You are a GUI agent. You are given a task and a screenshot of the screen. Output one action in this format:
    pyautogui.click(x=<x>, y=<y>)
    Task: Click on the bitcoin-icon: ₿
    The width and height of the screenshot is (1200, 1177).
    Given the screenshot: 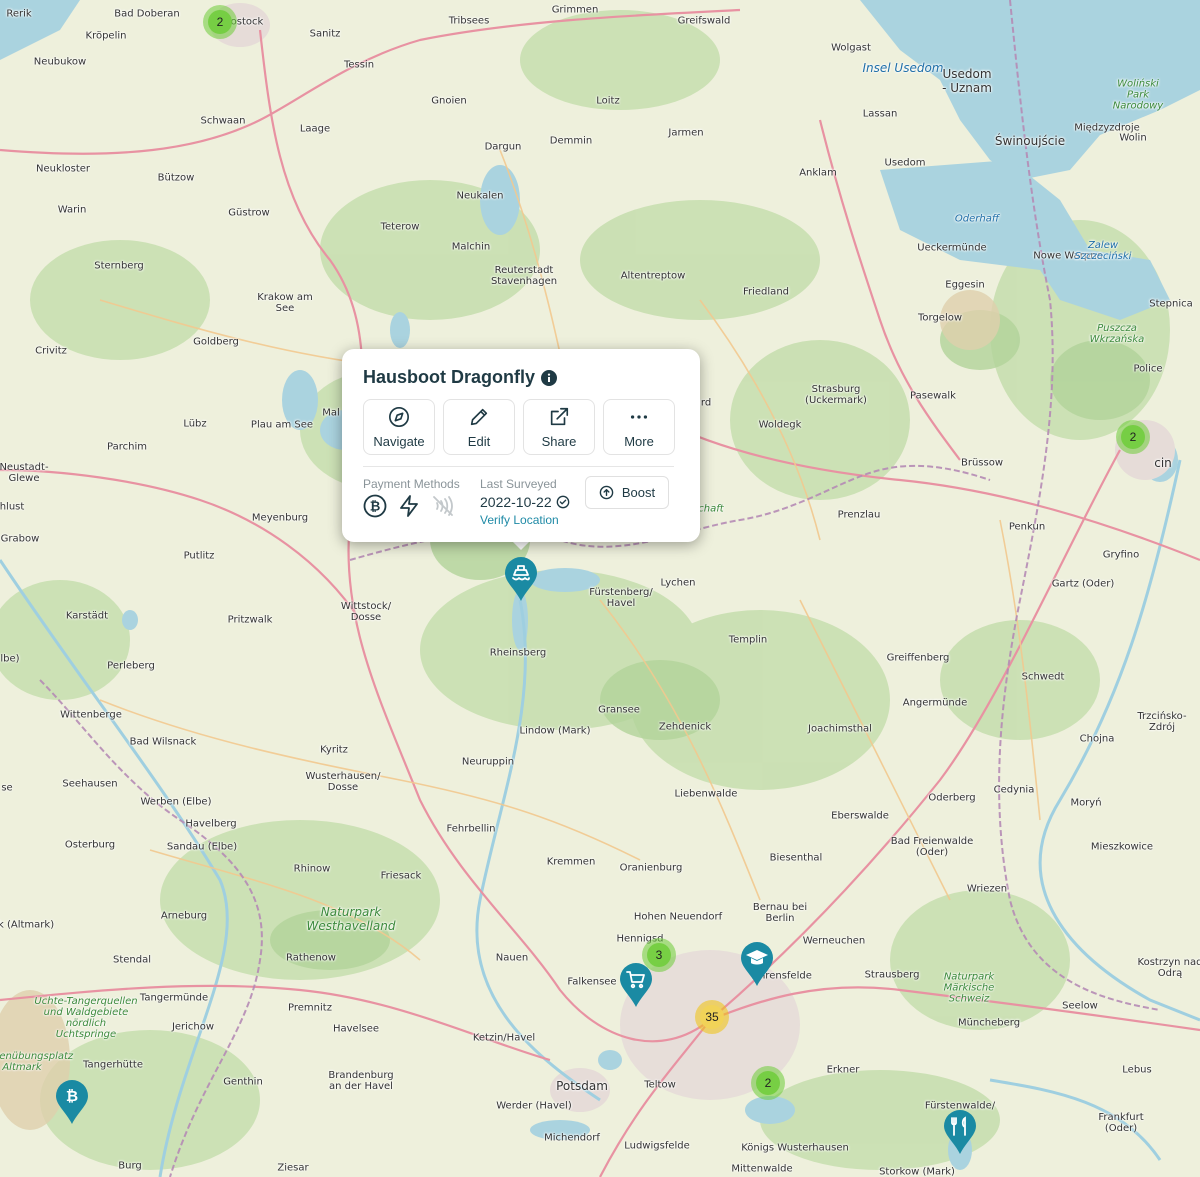 What is the action you would take?
    pyautogui.click(x=72, y=1096)
    